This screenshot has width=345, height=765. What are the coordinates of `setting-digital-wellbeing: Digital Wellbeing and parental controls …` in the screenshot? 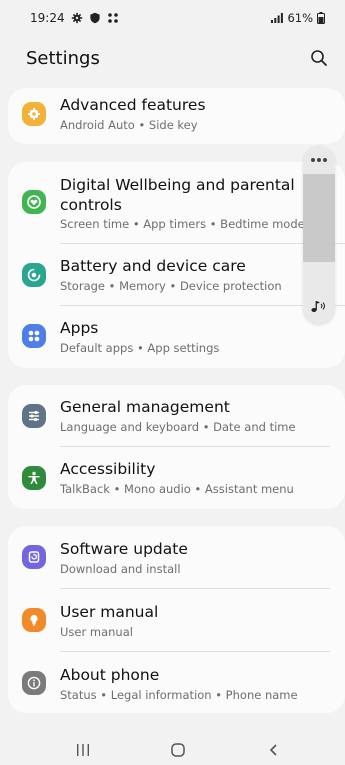 It's located at (176, 203).